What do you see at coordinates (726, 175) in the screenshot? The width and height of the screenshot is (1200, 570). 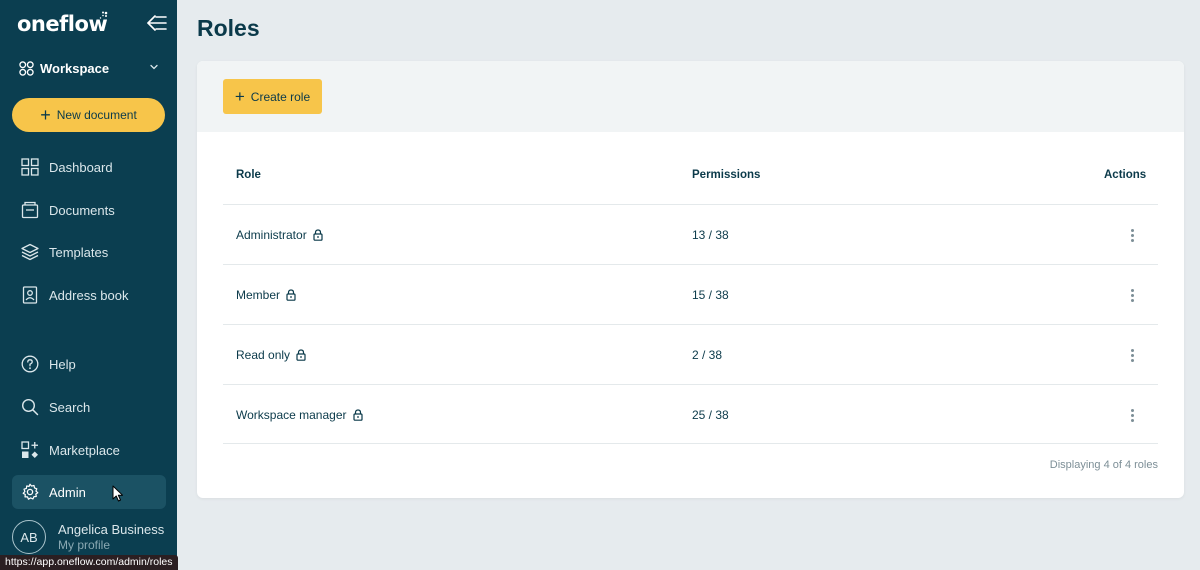 I see `column-header-permissions: Permissions` at bounding box center [726, 175].